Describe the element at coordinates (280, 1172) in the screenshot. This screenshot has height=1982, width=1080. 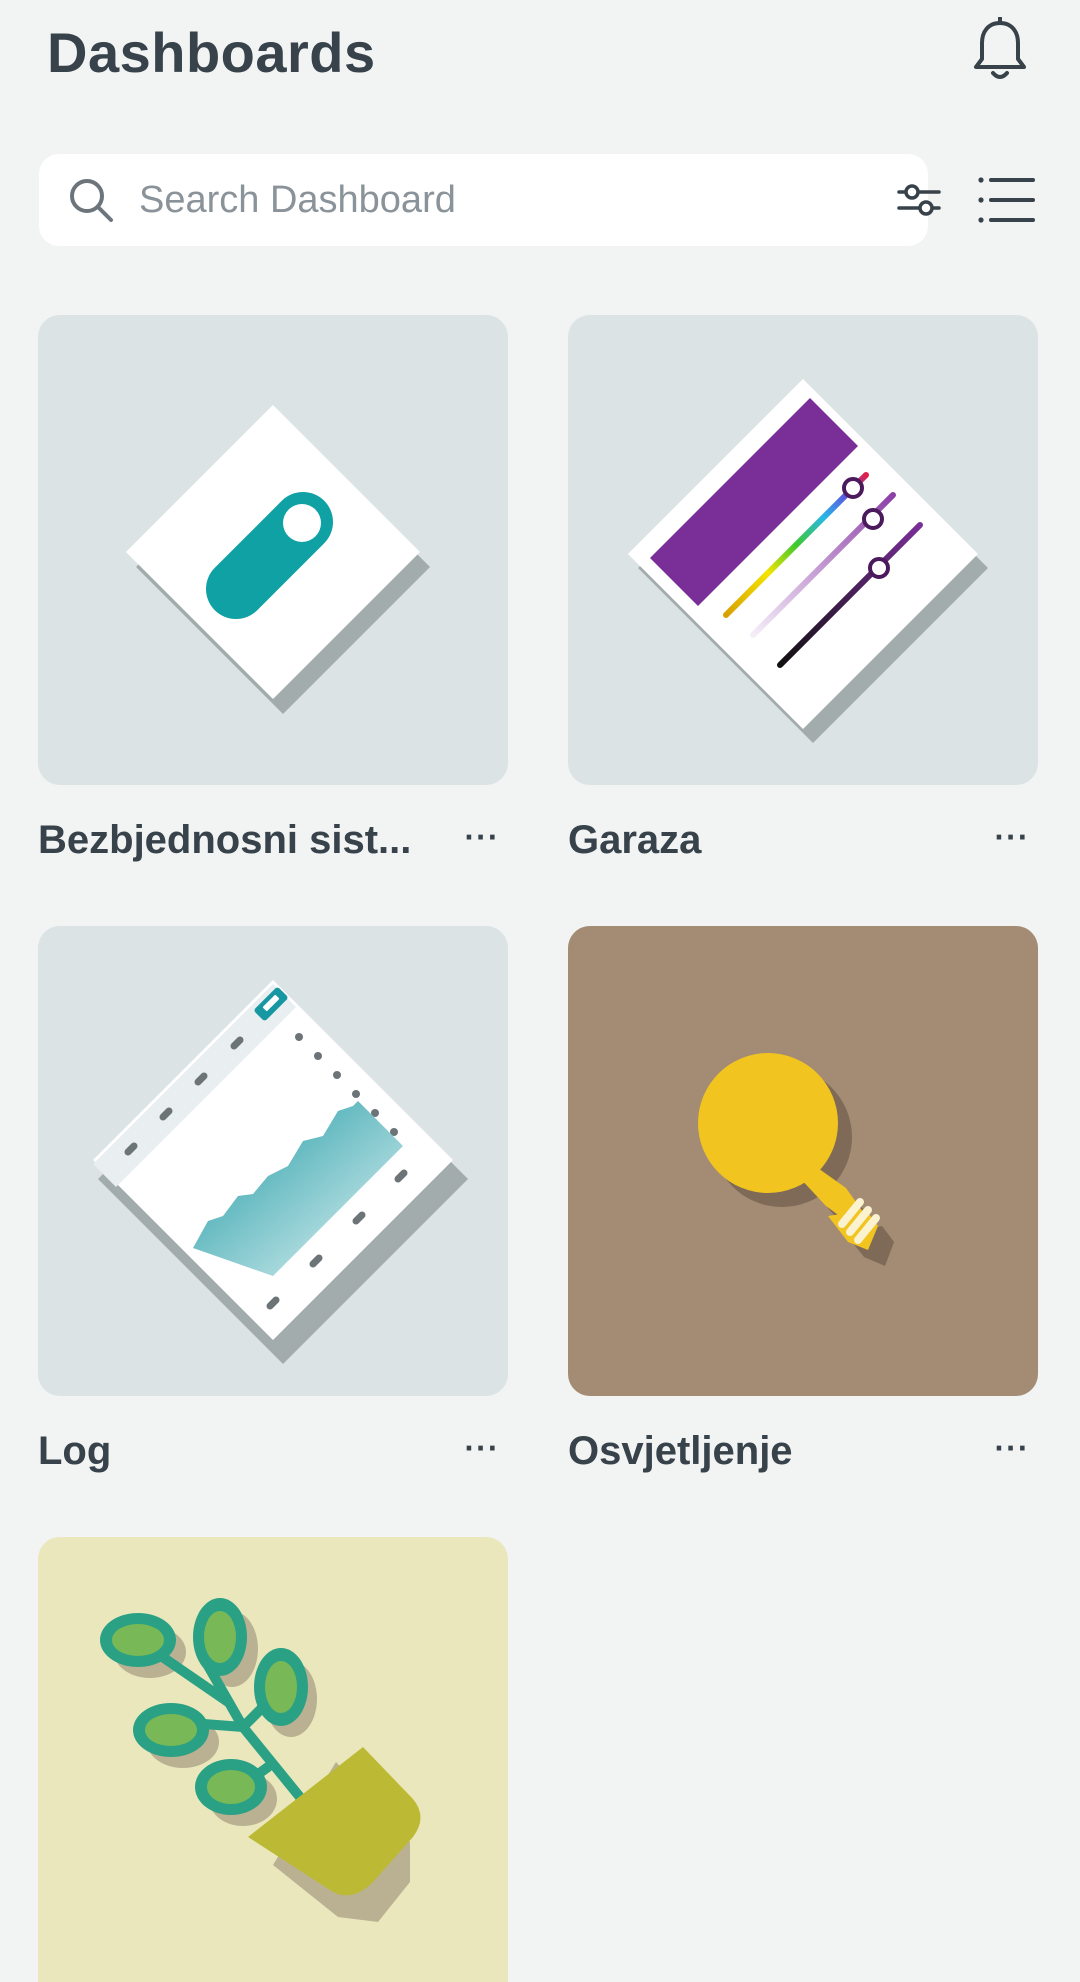
I see `area-chart-icon` at that location.